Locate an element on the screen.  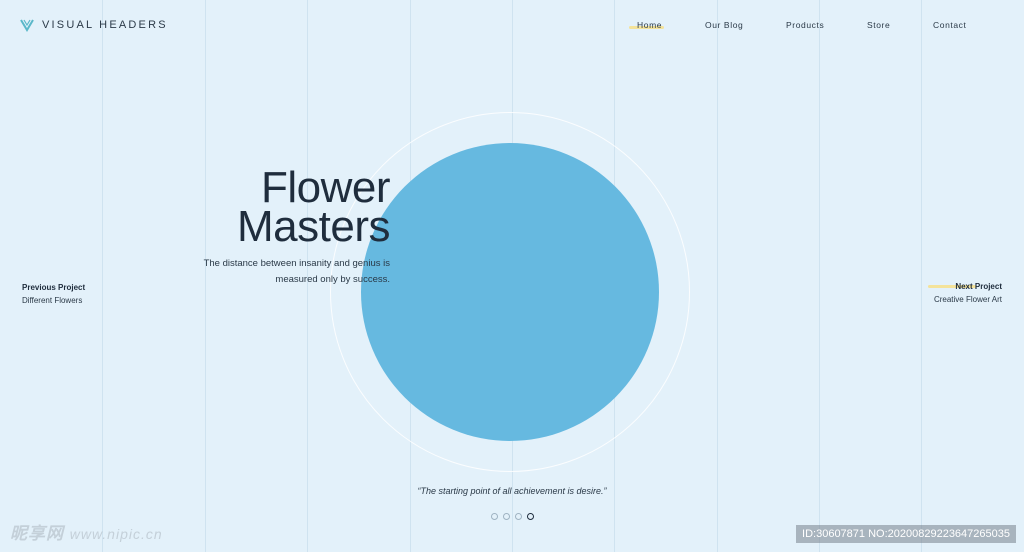
watermark-id: ID:30607871 NO:20200829223647265035 is located at coordinates (906, 534).